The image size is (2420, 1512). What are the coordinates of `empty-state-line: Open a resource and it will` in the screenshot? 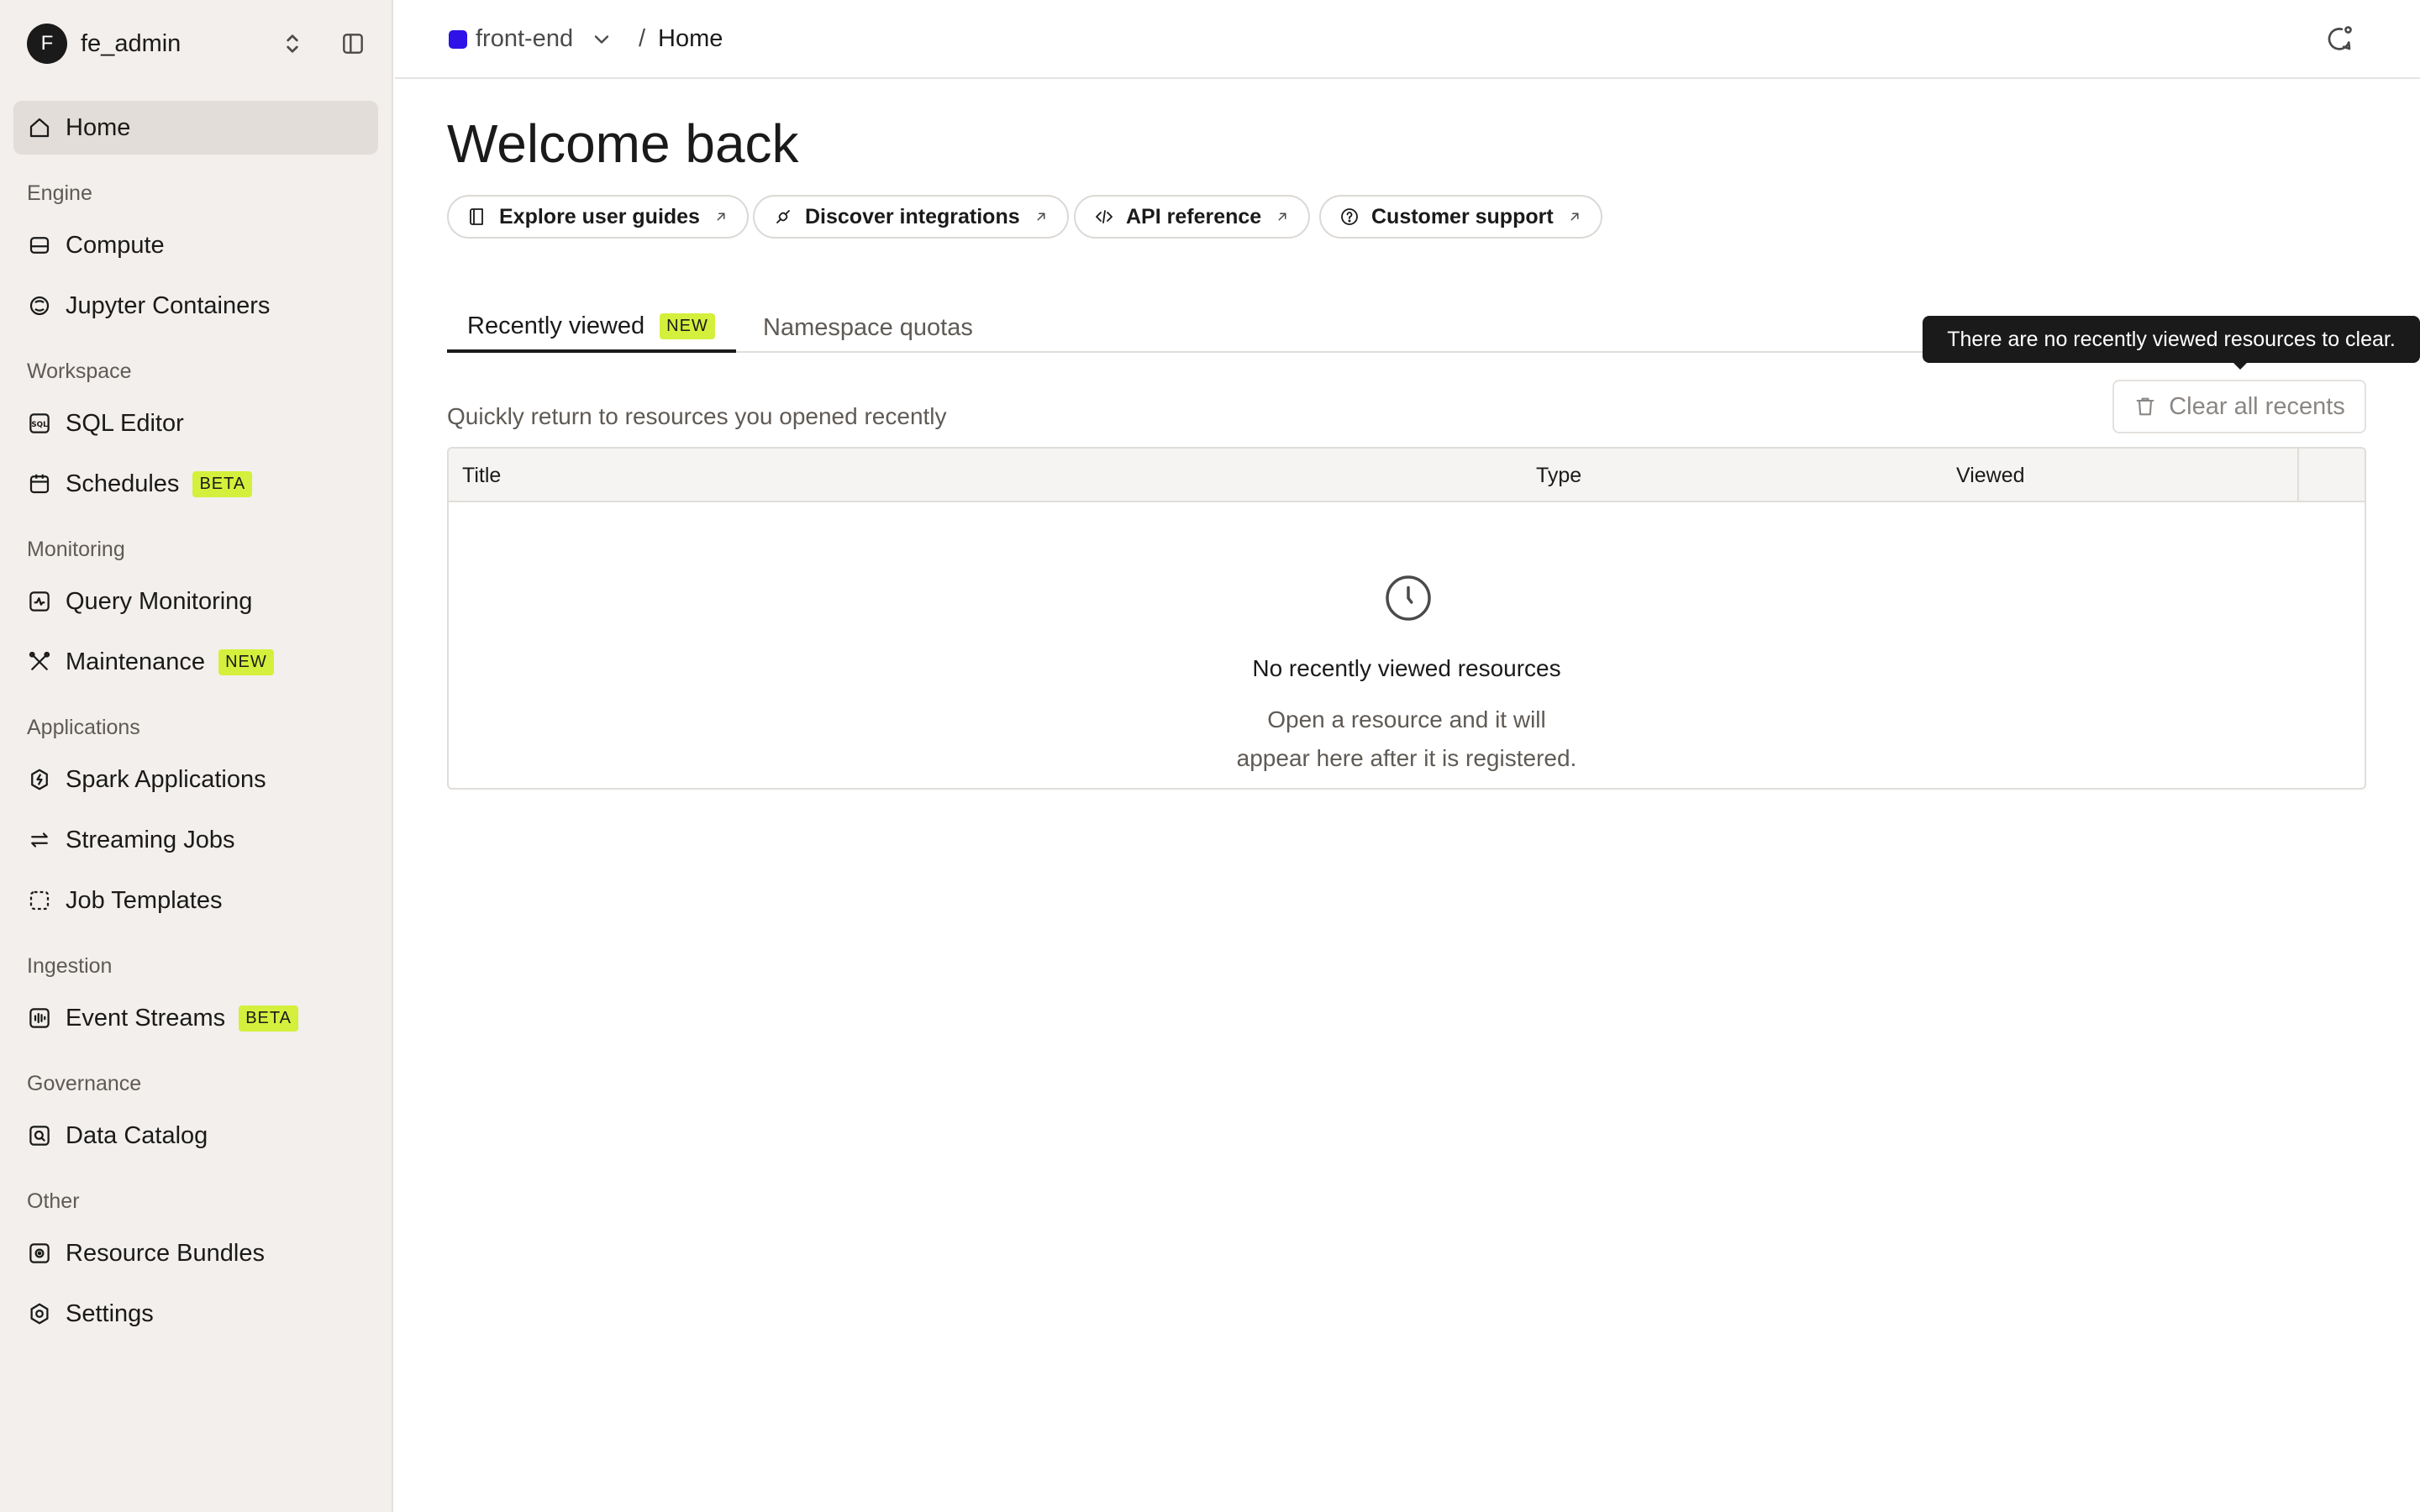 It's located at (1407, 719).